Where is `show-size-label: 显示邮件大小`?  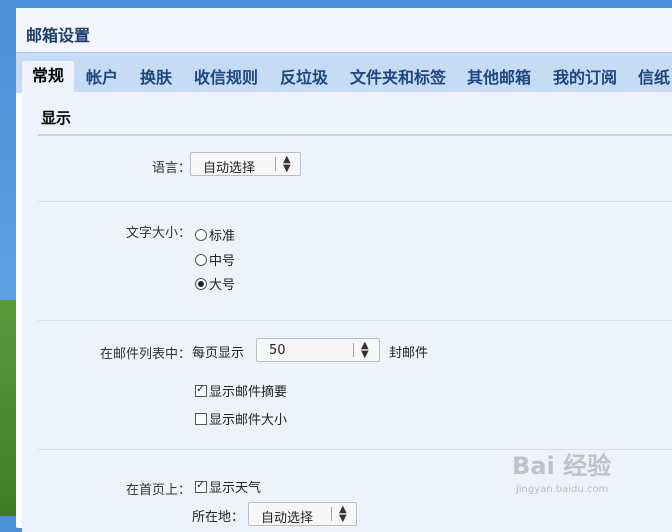 show-size-label: 显示邮件大小 is located at coordinates (248, 420).